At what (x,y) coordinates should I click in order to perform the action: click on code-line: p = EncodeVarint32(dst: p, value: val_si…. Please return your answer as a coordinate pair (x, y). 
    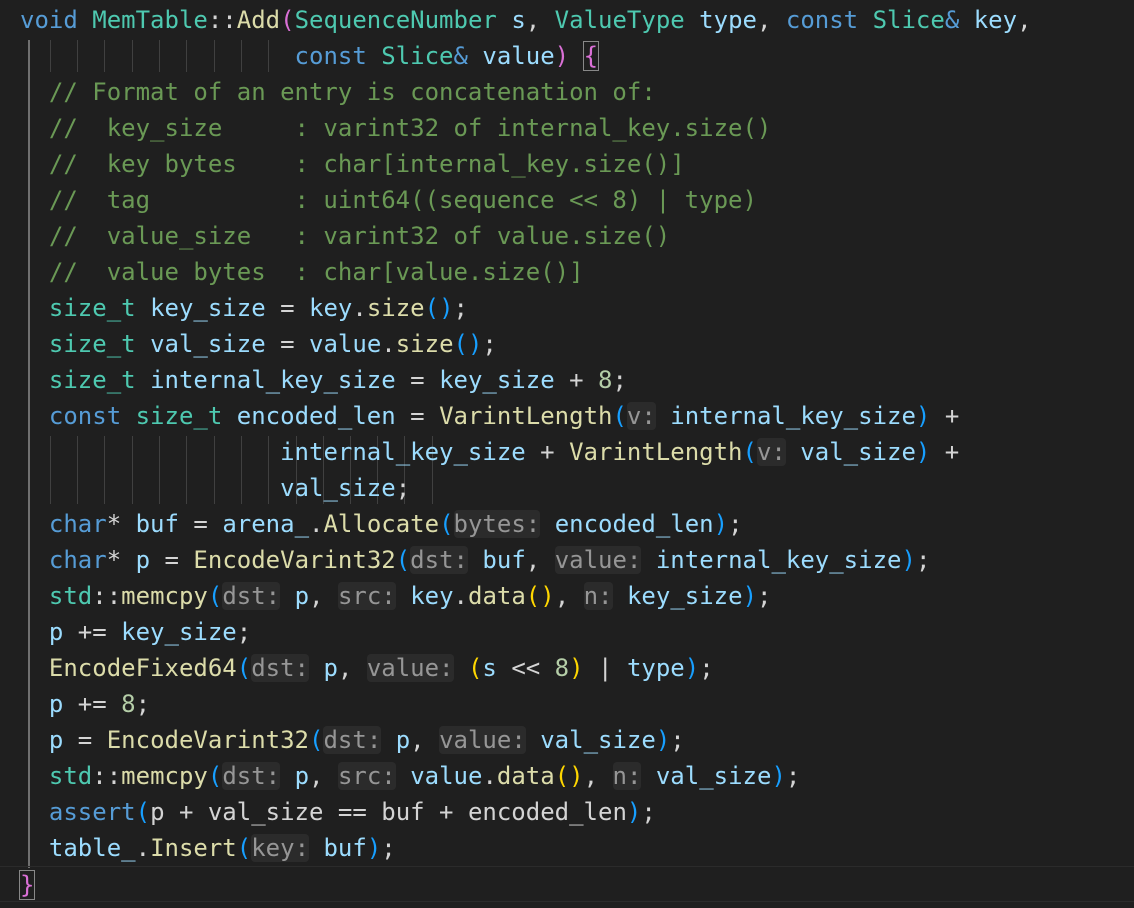
    Looking at the image, I should click on (352, 740).